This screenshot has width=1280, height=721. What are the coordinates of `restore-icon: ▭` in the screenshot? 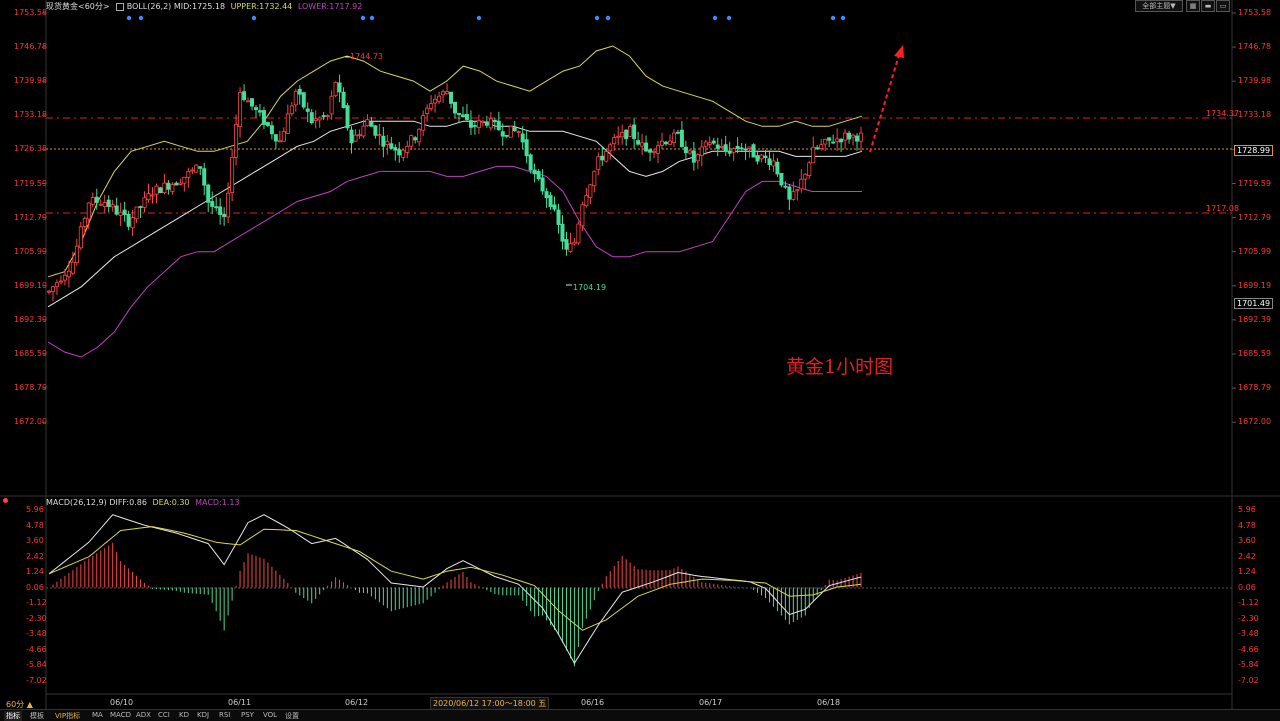 It's located at (1223, 6).